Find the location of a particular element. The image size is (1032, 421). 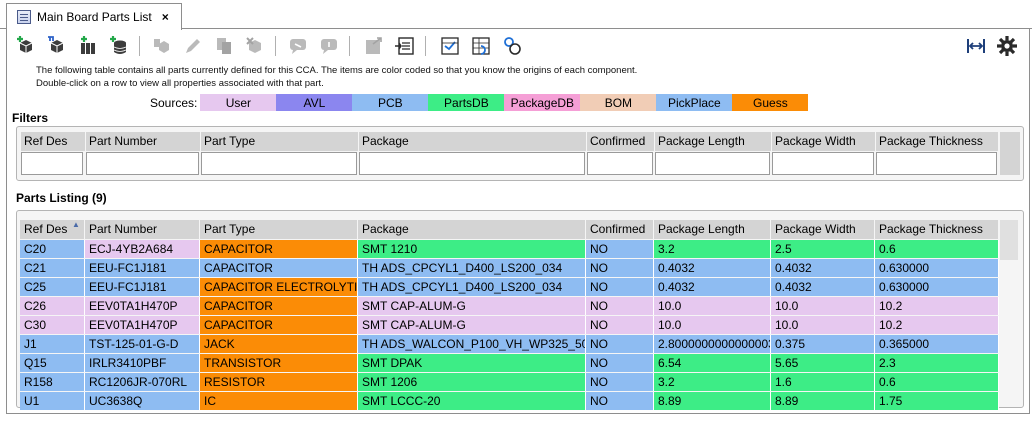

cell-package-width: 2.5 is located at coordinates (823, 249).